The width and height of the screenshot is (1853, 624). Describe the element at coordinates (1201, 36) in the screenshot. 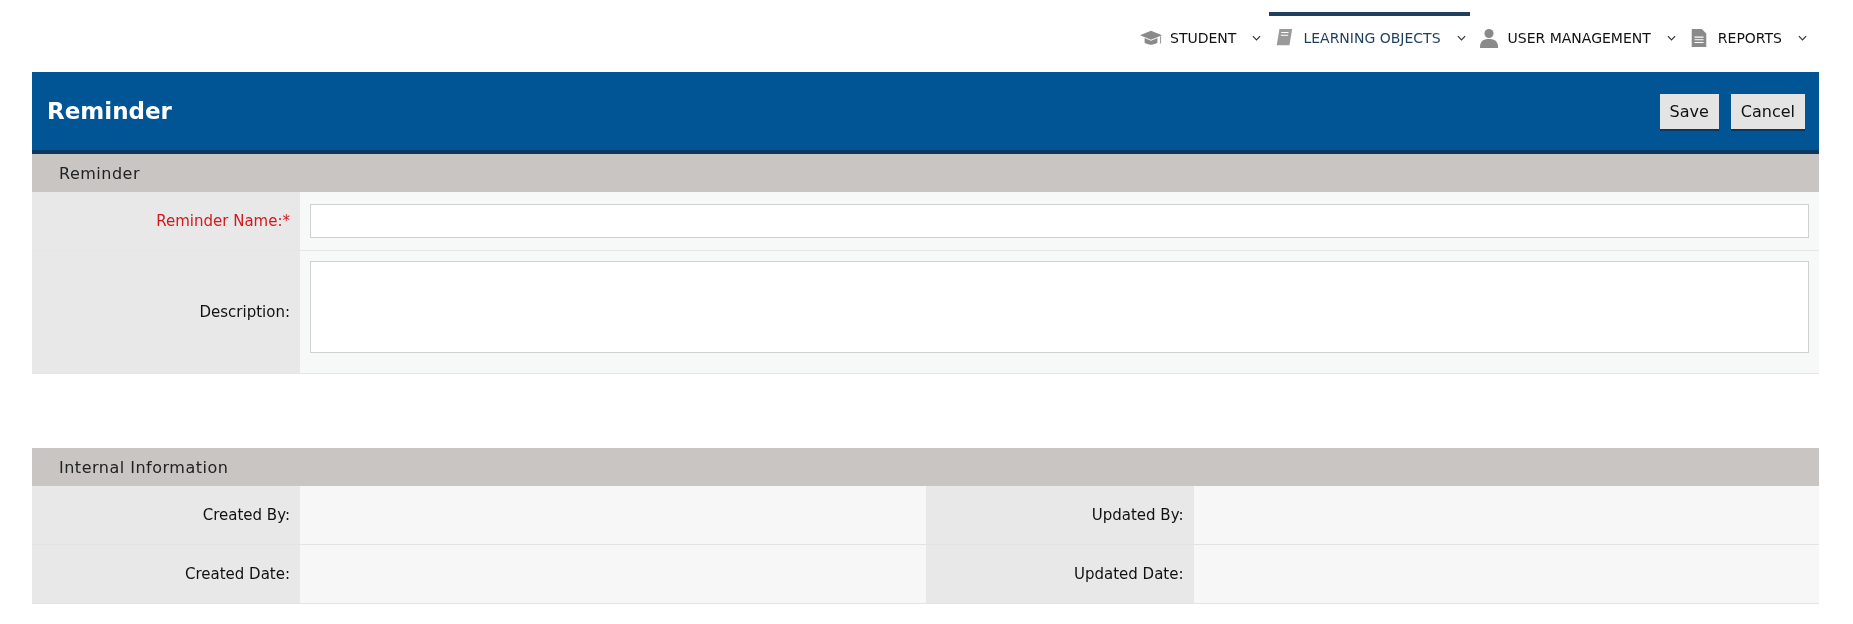

I see `nav-tab: STUDENT` at that location.